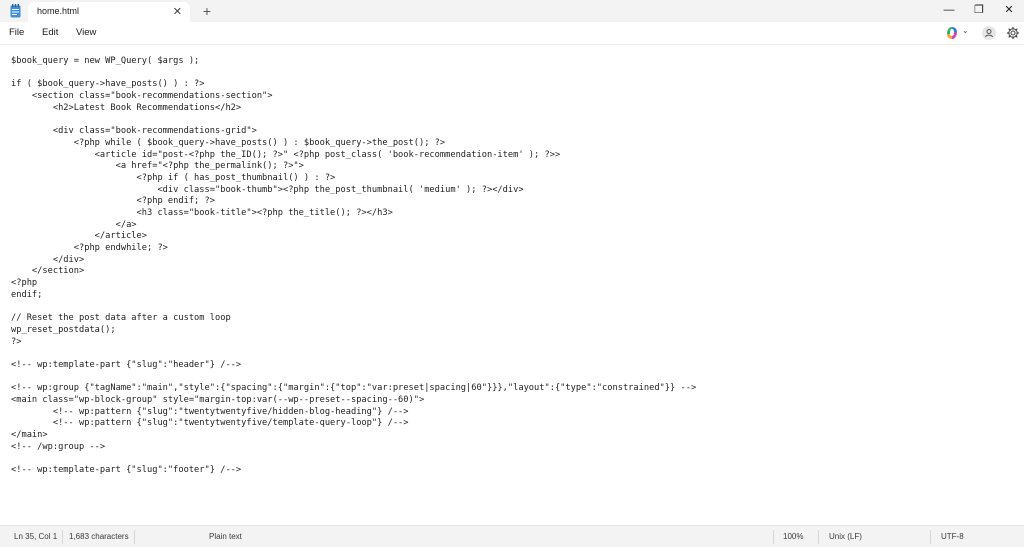  Describe the element at coordinates (965, 30) in the screenshot. I see `chevron-down-icon: ⌄` at that location.